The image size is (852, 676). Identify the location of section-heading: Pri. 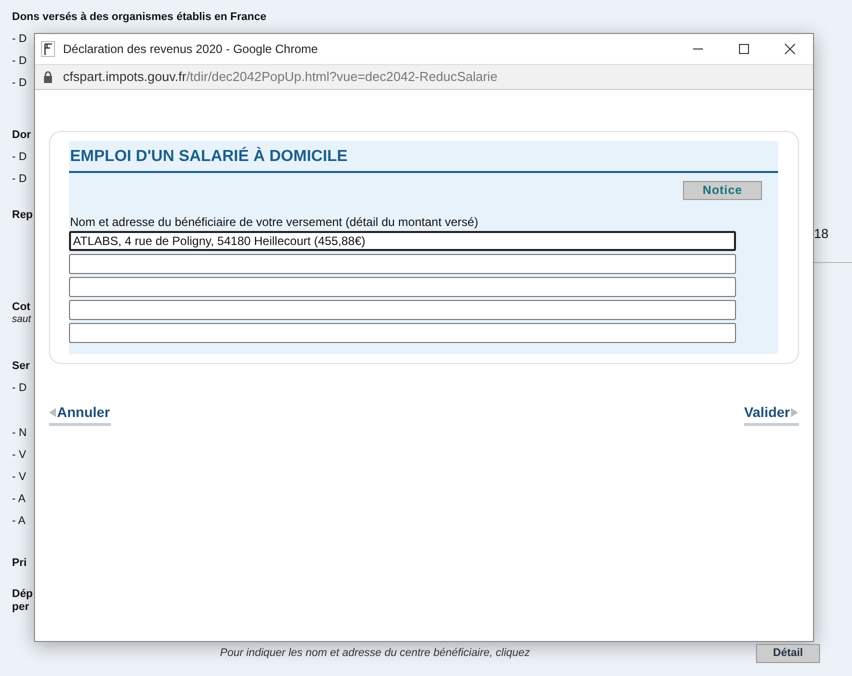
(19, 563).